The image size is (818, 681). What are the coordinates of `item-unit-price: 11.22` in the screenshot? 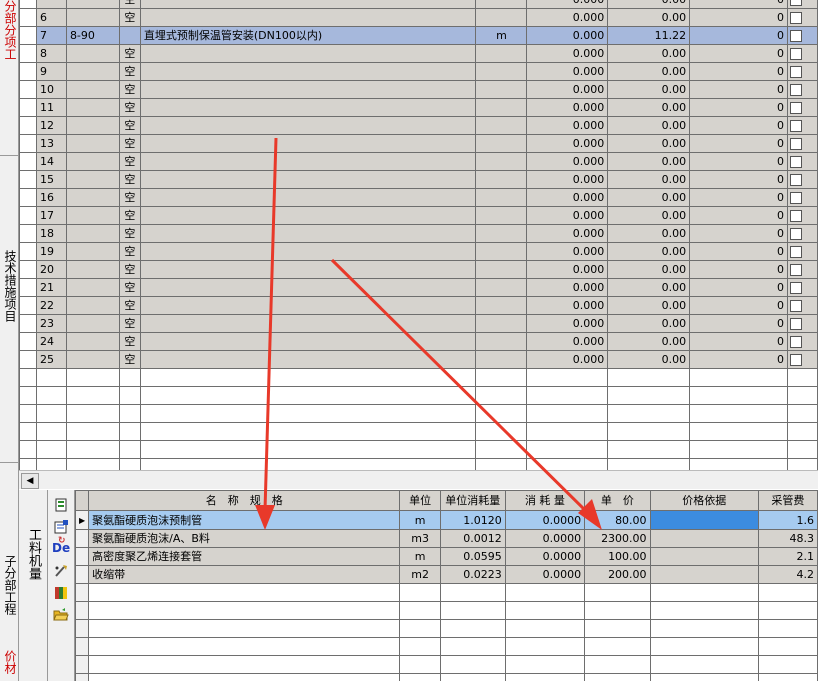 It's located at (649, 35).